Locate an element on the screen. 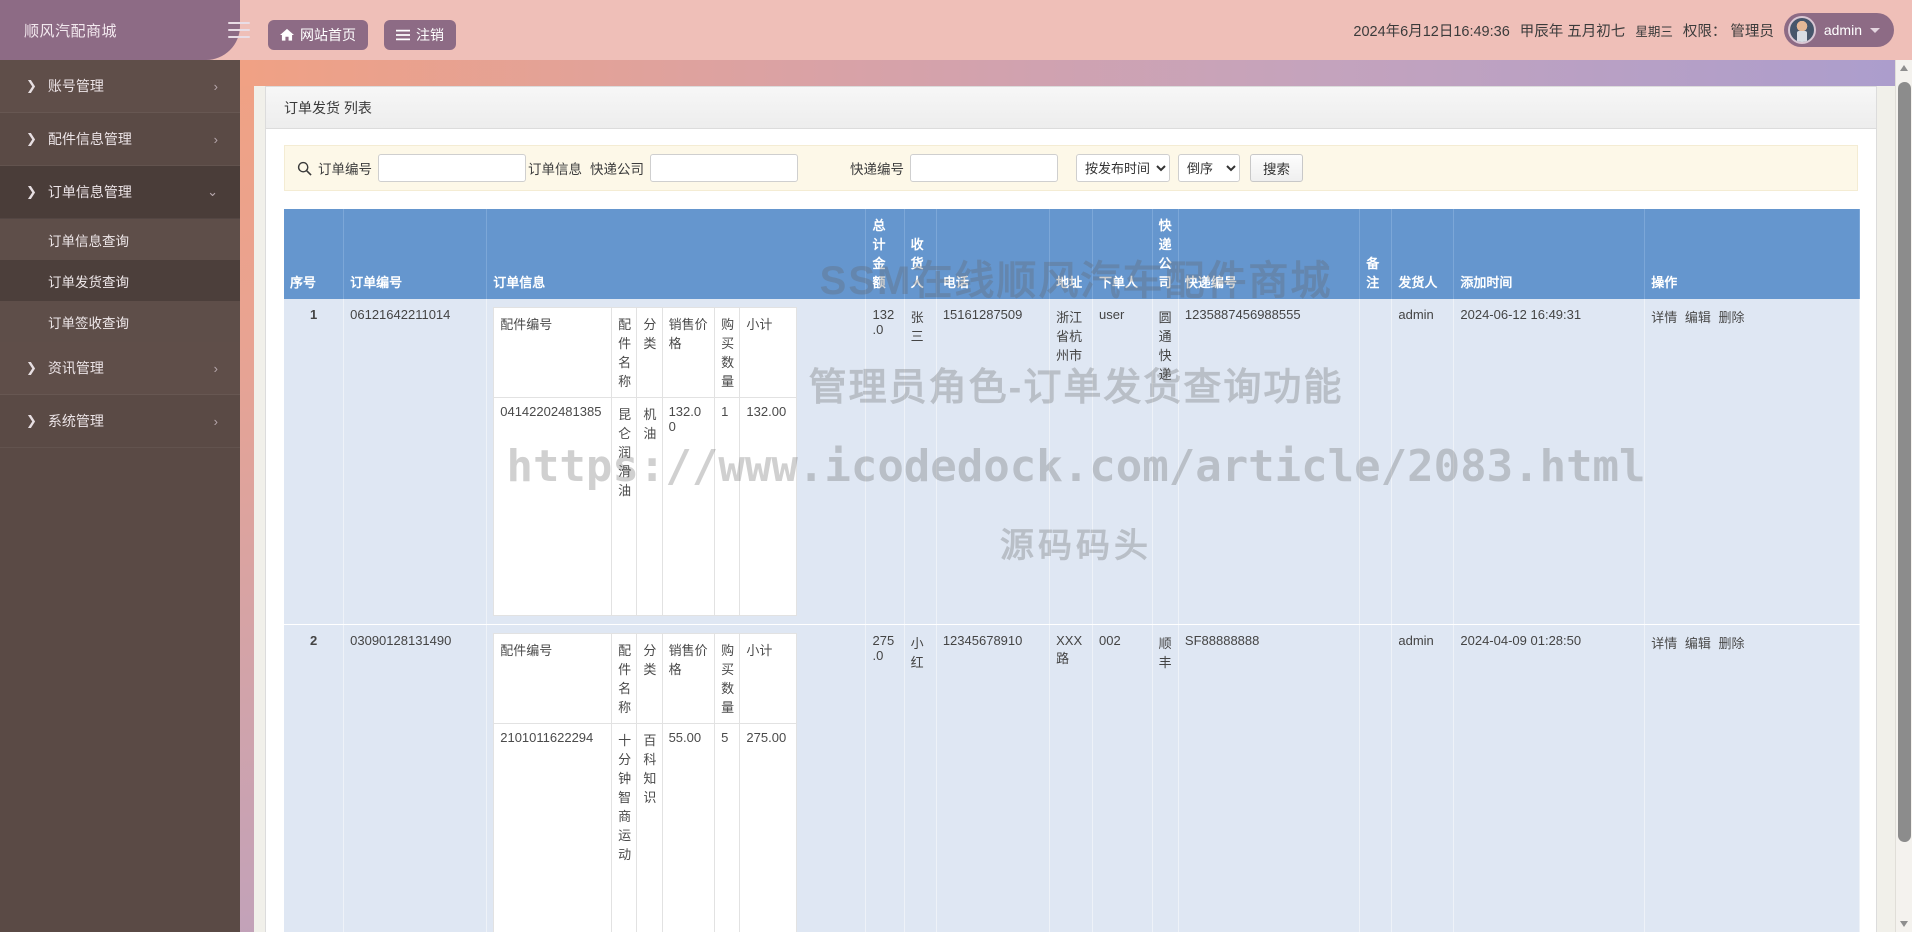  logout-button: 注销 is located at coordinates (420, 35).